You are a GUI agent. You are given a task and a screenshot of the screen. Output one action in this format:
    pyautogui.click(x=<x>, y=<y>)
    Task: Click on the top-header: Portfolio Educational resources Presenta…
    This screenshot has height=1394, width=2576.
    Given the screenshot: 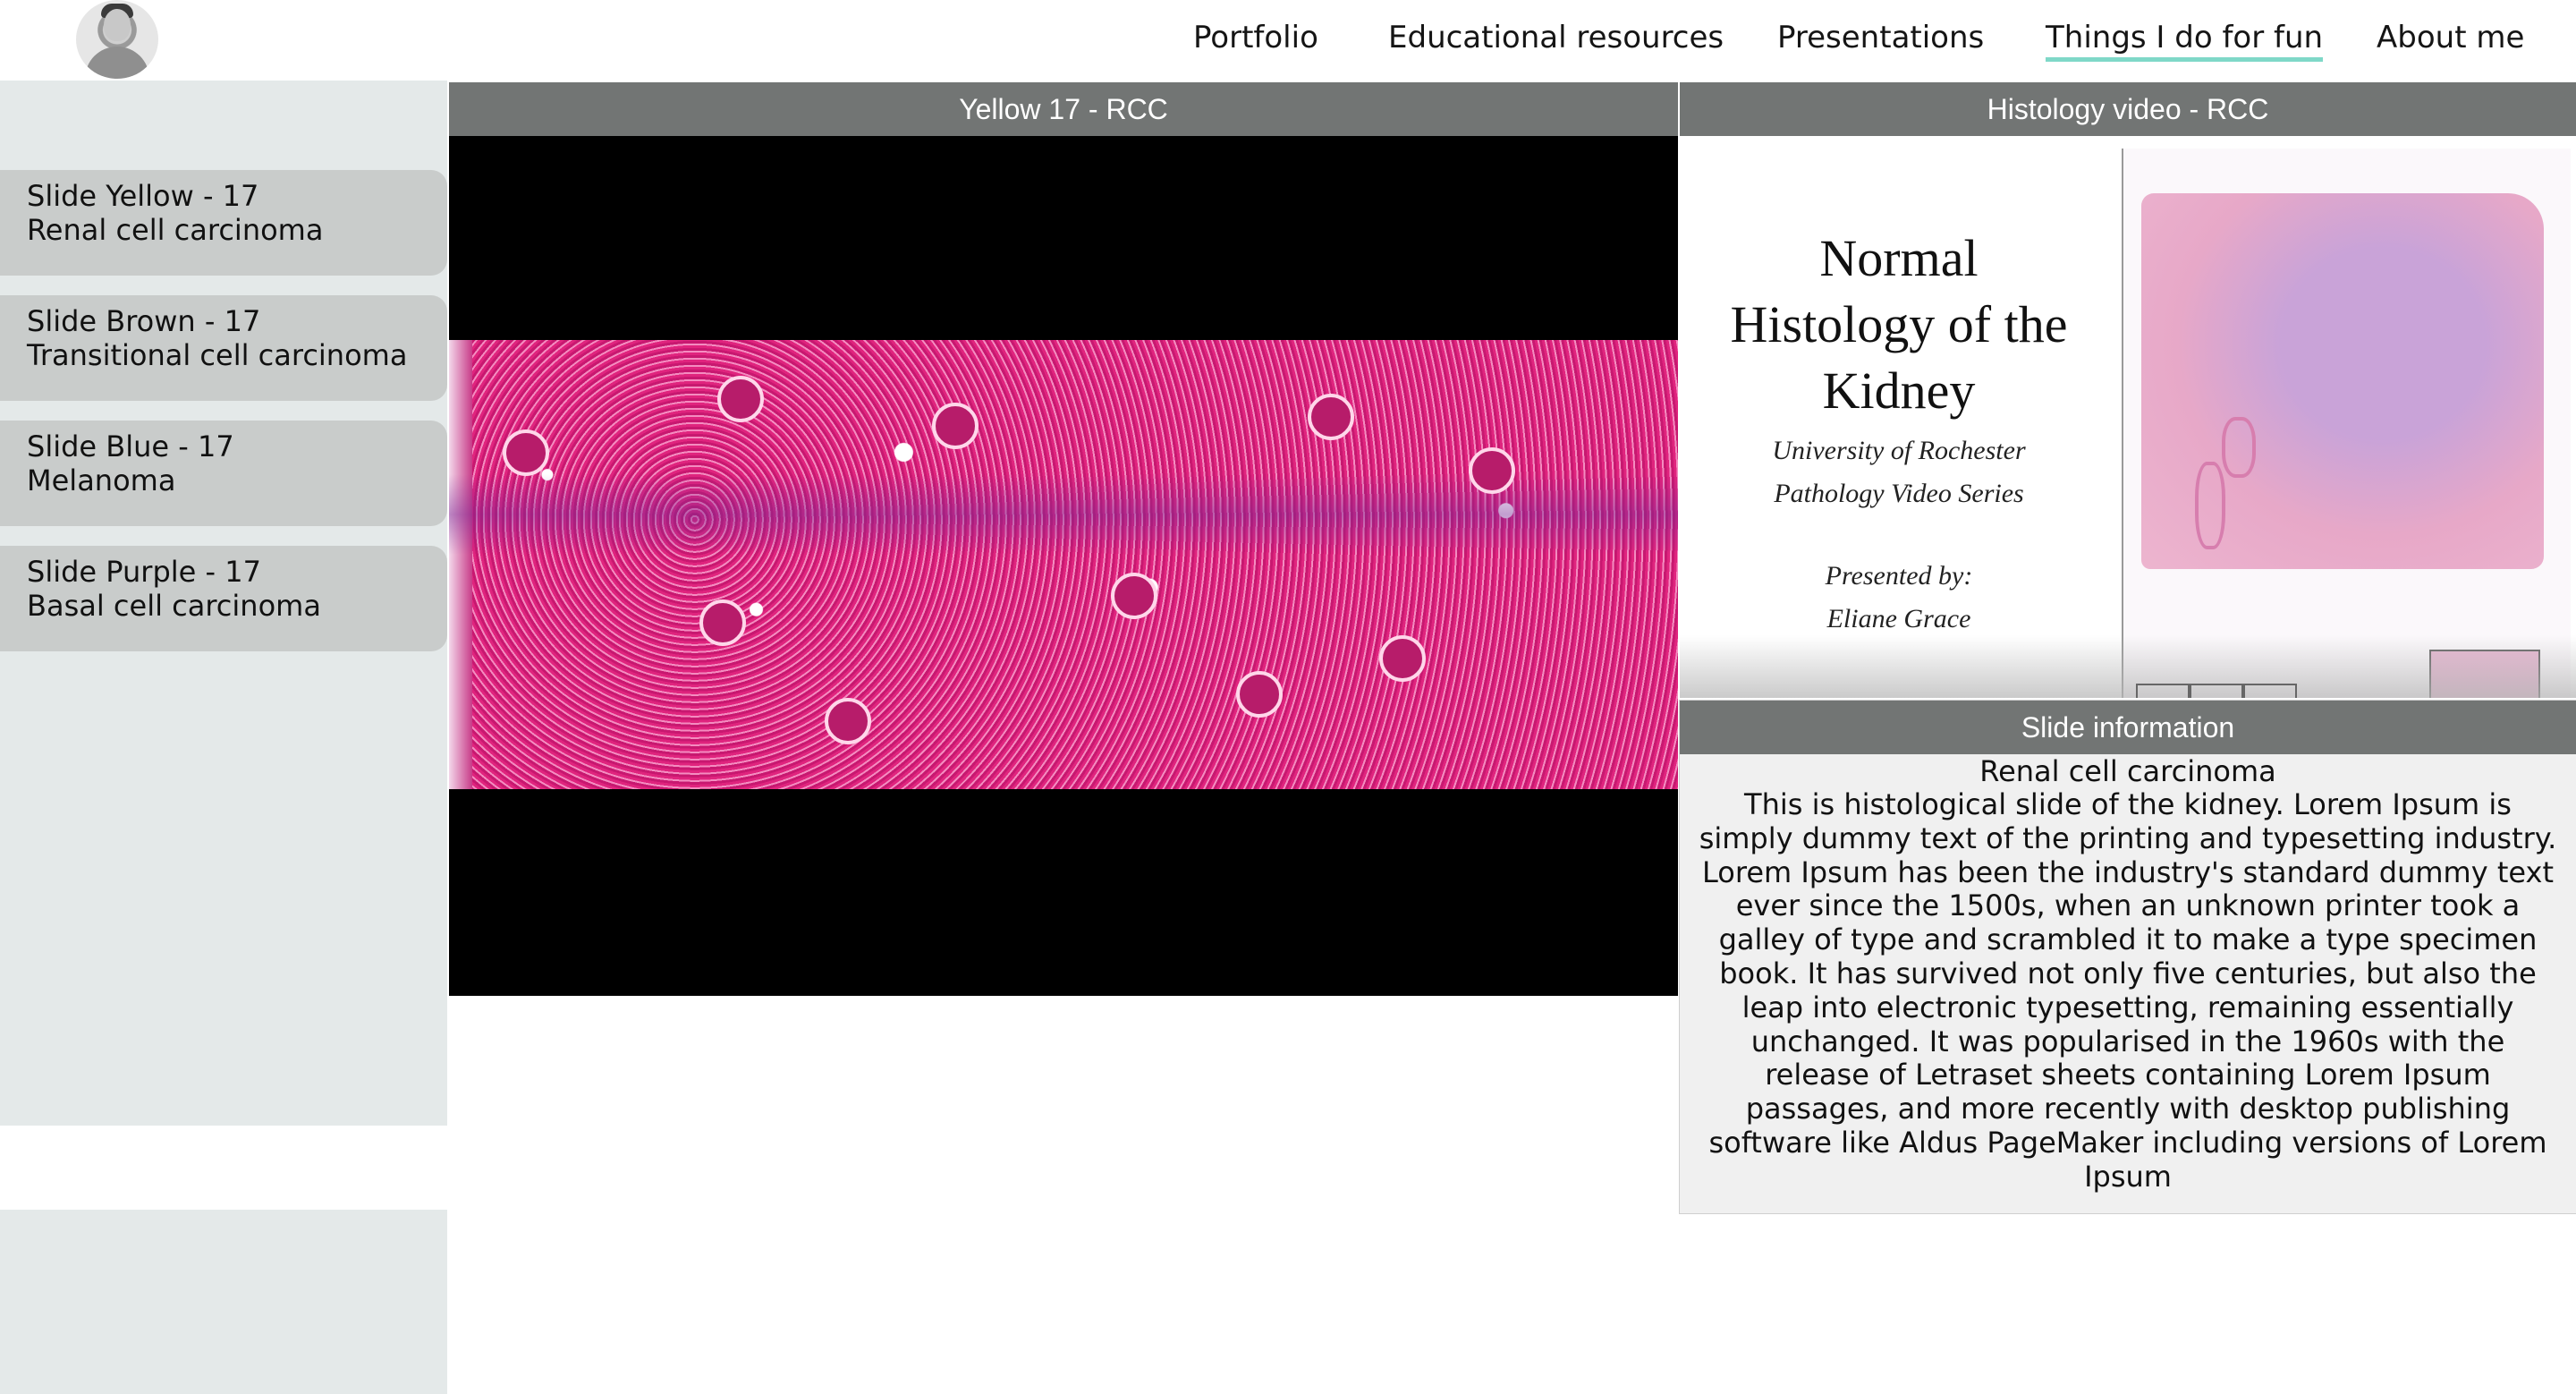 What is the action you would take?
    pyautogui.click(x=1288, y=40)
    